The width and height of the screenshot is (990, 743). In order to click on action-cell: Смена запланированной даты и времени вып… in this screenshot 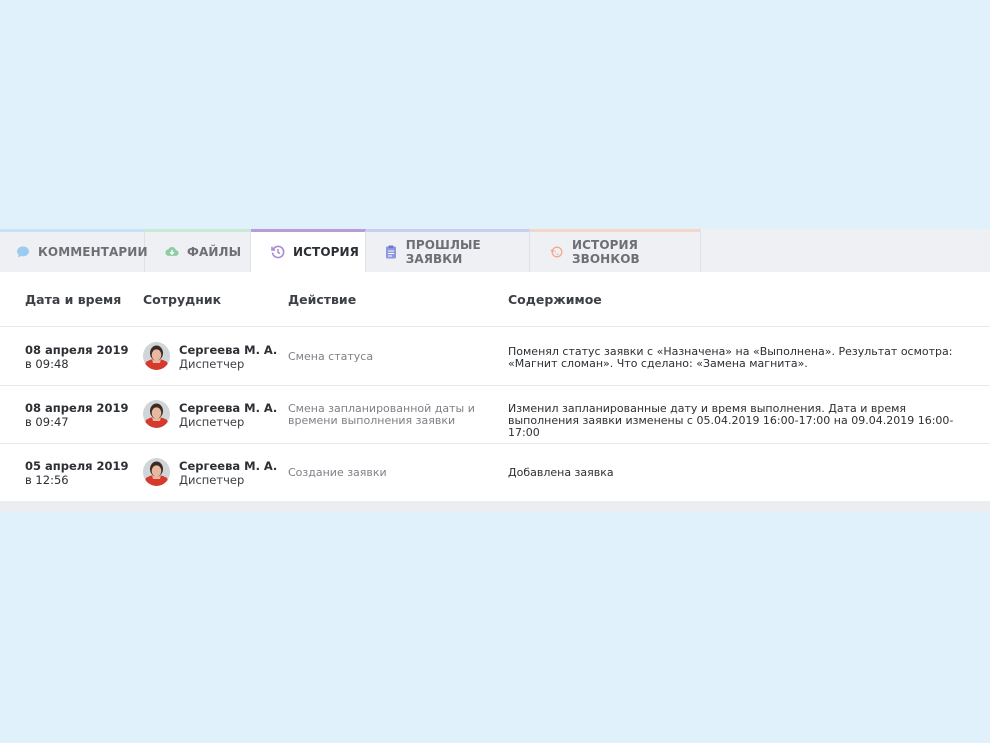, I will do `click(381, 414)`.